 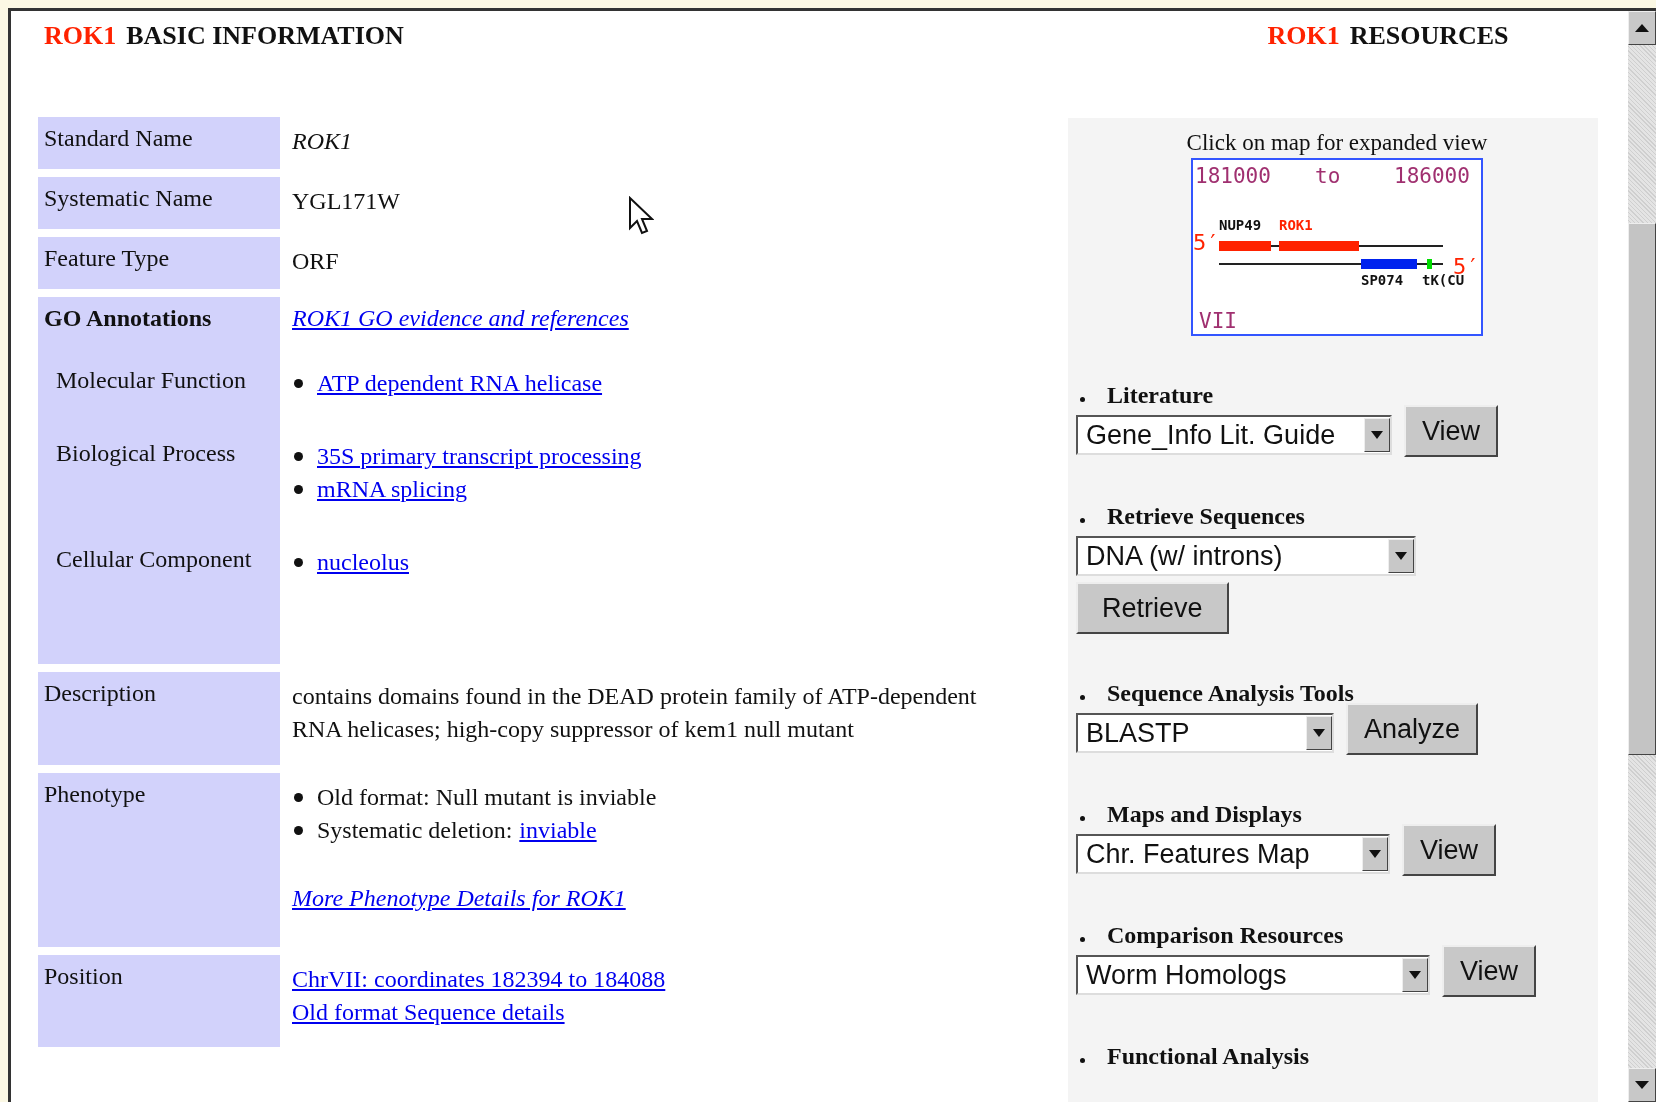 What do you see at coordinates (1205, 733) in the screenshot?
I see `dropdown: BLASTP` at bounding box center [1205, 733].